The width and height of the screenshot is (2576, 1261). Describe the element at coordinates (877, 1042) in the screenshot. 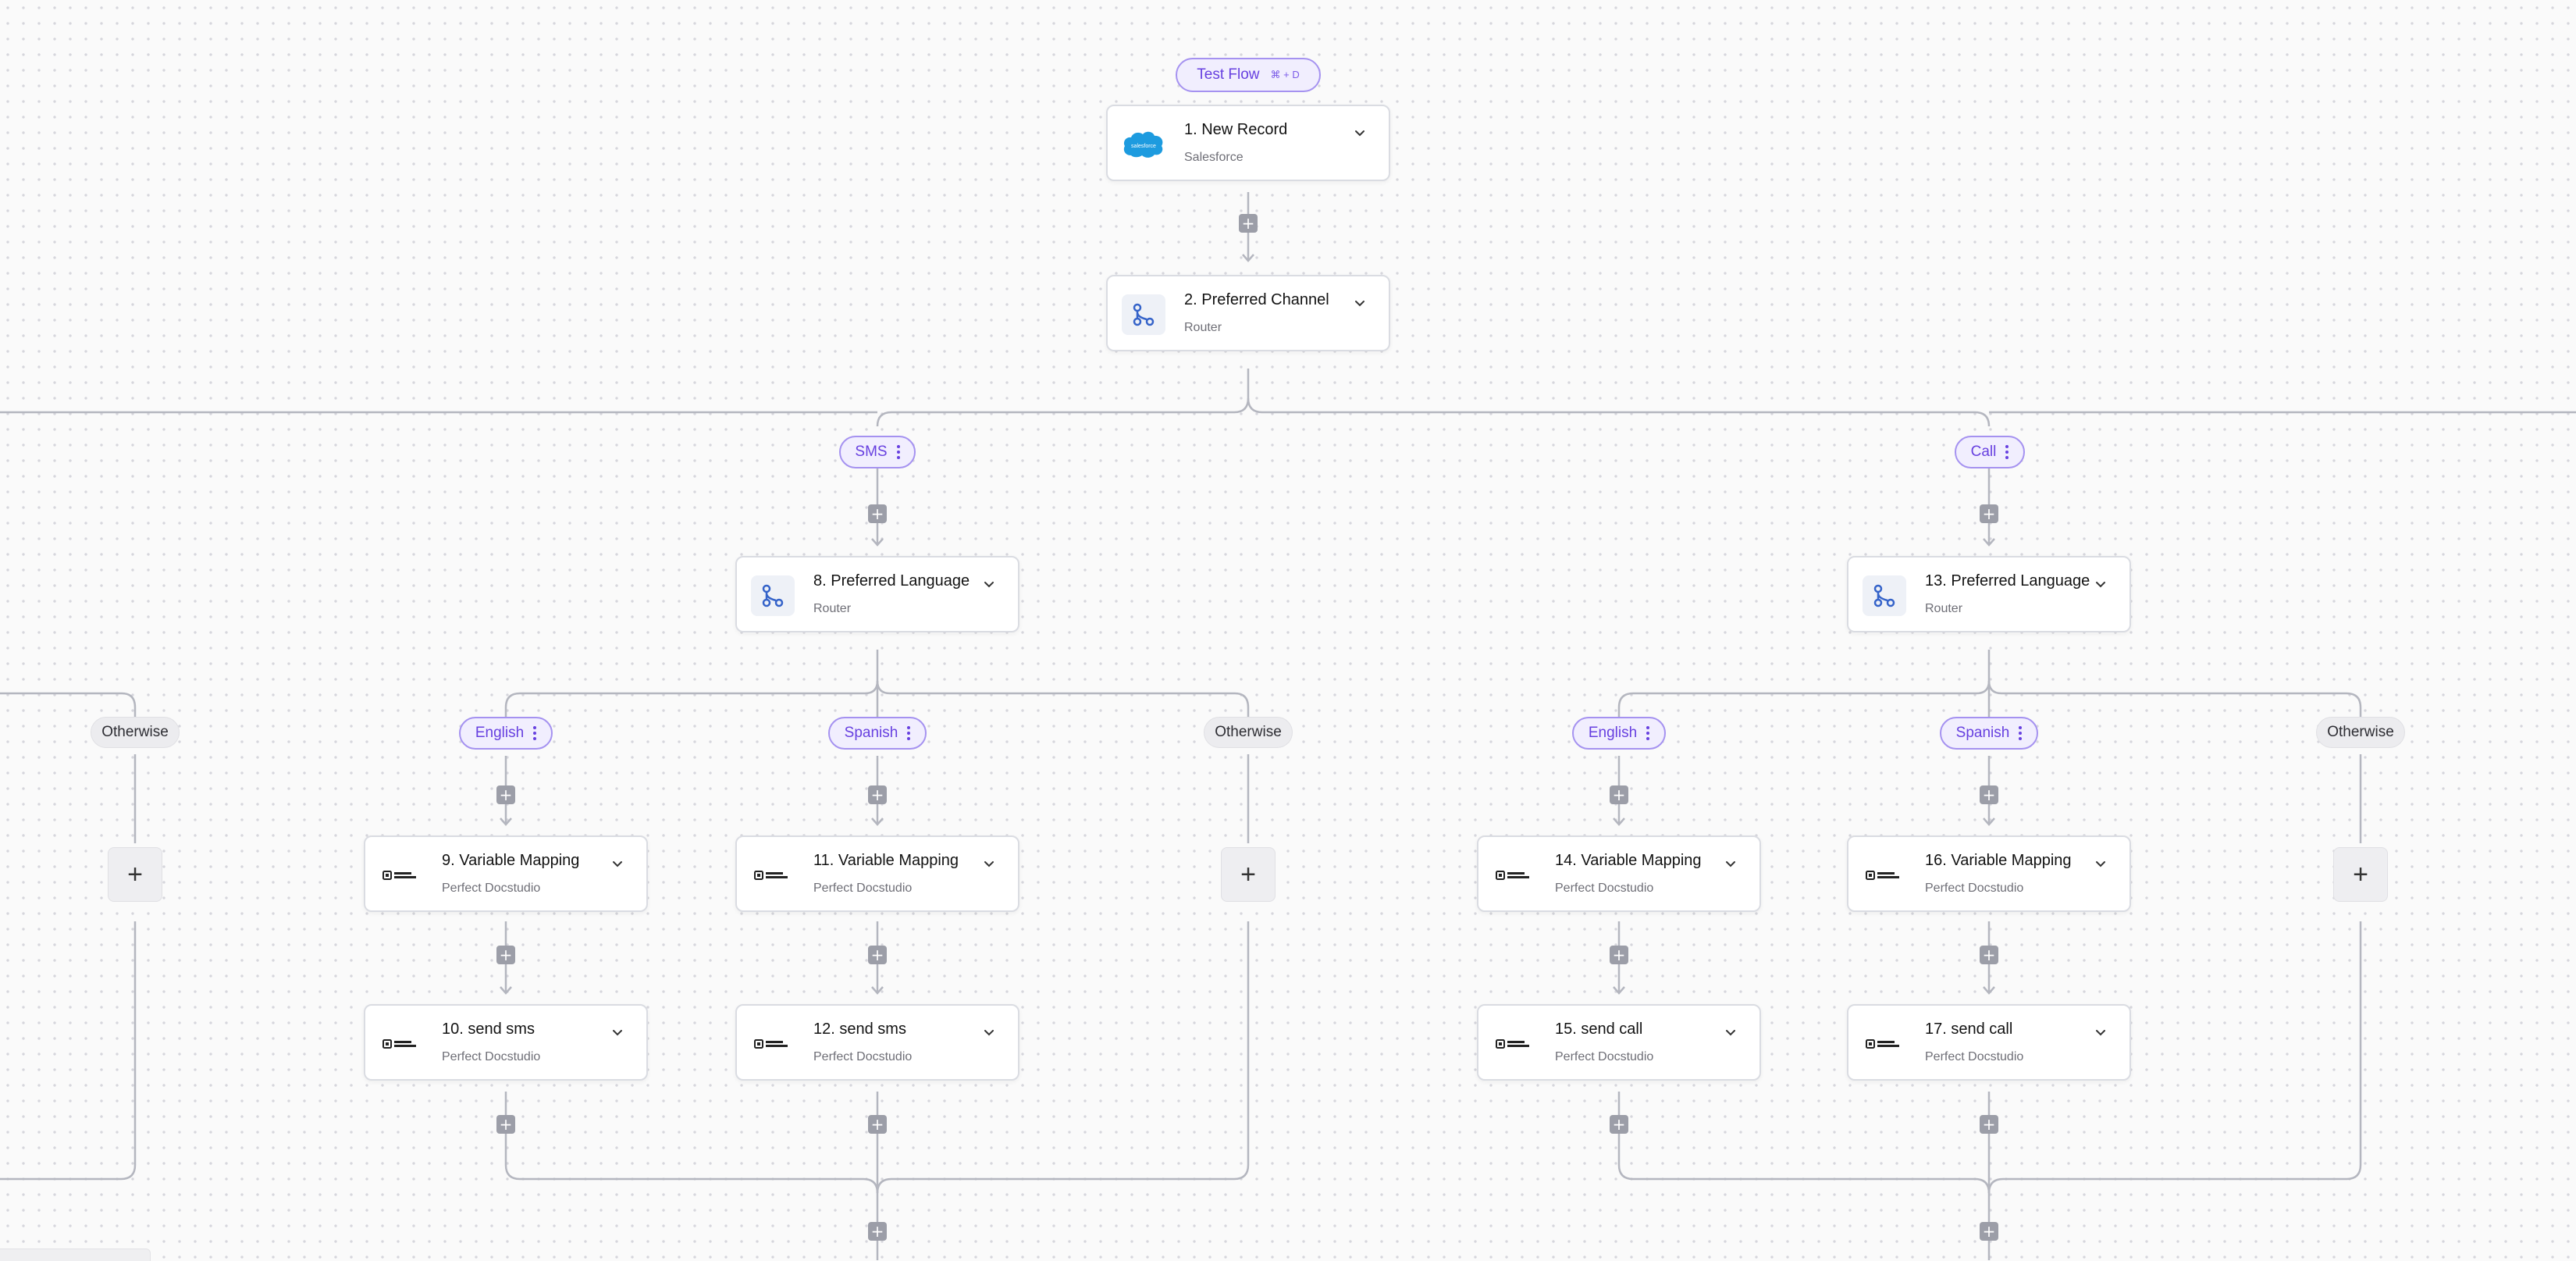

I see `step-node: 12. send sms Perfect Docstudio` at that location.